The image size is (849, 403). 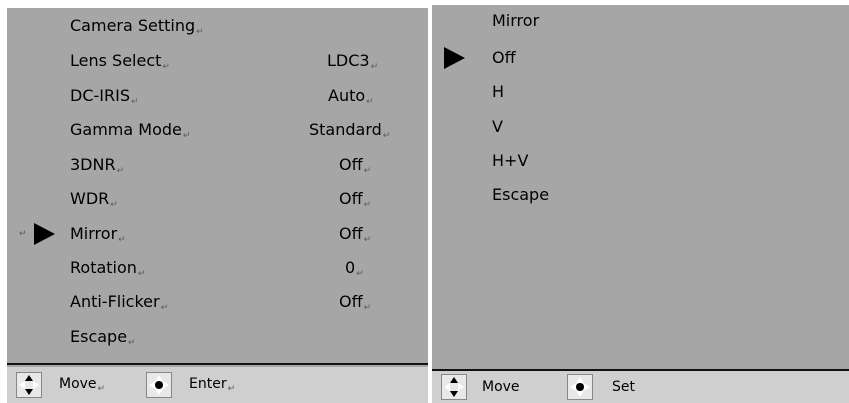 I want to click on menu-item-dc-iris: DC-IRIS↵ Auto↵, so click(x=217, y=96).